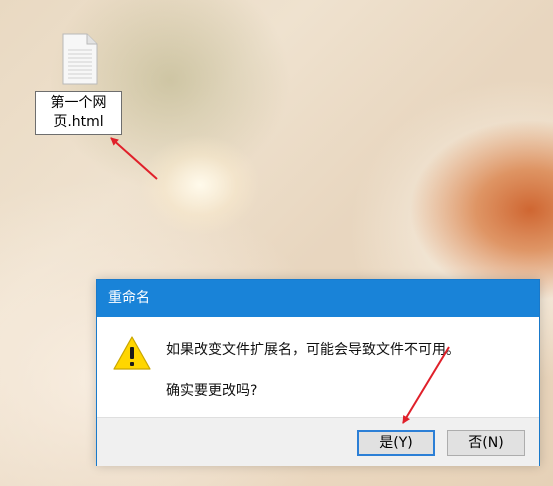 The height and width of the screenshot is (486, 553). Describe the element at coordinates (212, 391) in the screenshot. I see `dialog-question: 确实要更改吗?` at that location.